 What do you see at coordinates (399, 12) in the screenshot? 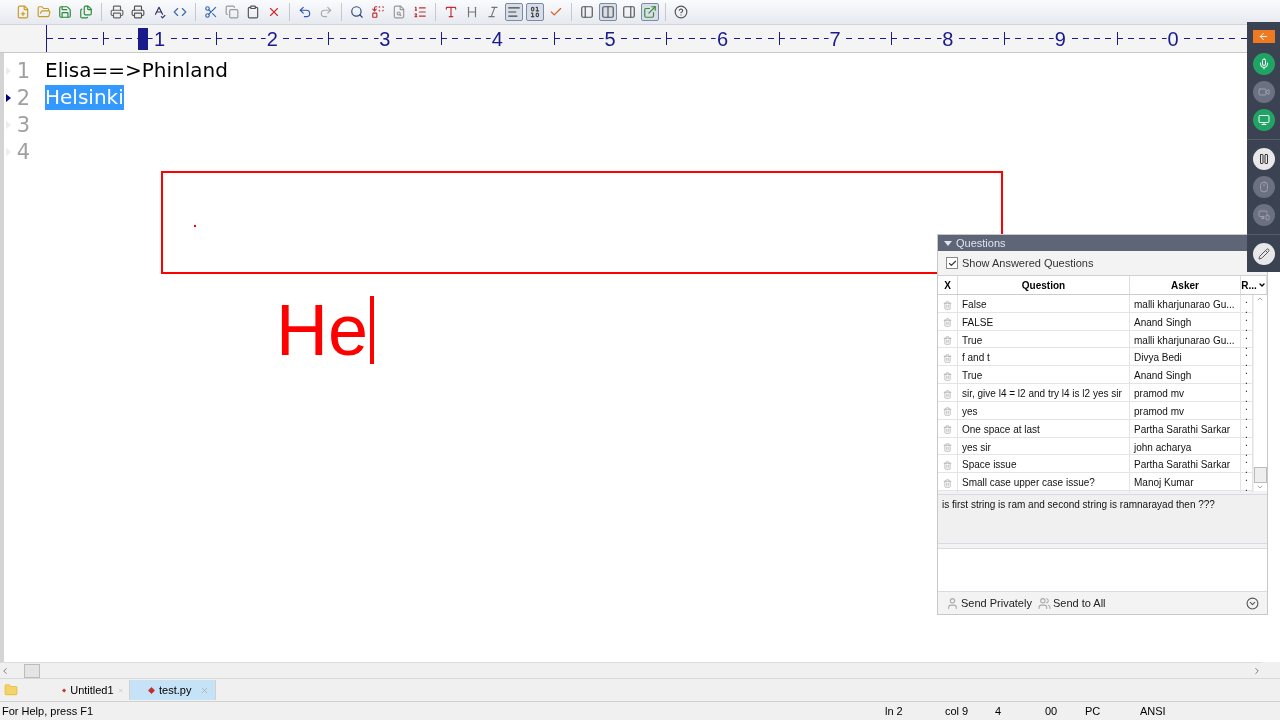
I see `find-in-files-icon` at bounding box center [399, 12].